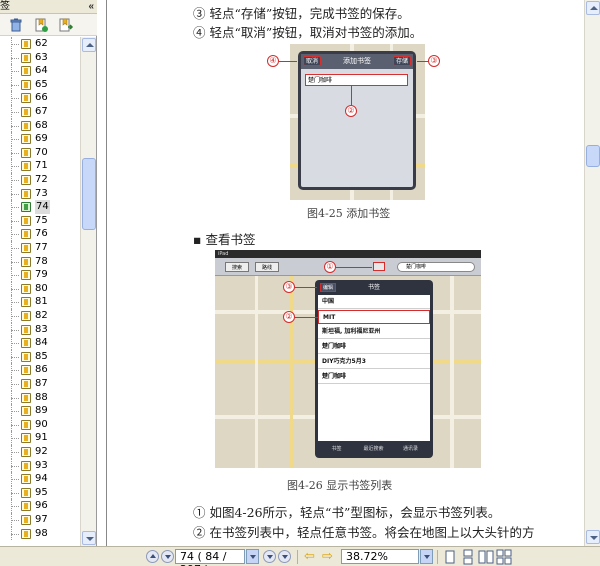 The width and height of the screenshot is (600, 566). I want to click on next-page-icon, so click(269, 556).